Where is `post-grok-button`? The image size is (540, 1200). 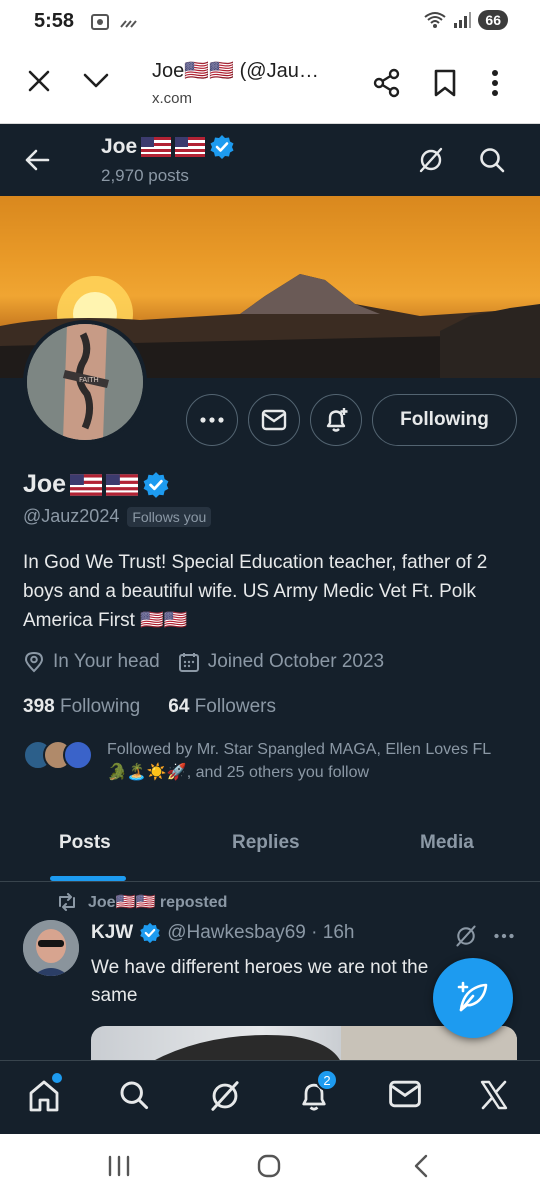
post-grok-button is located at coordinates (466, 938).